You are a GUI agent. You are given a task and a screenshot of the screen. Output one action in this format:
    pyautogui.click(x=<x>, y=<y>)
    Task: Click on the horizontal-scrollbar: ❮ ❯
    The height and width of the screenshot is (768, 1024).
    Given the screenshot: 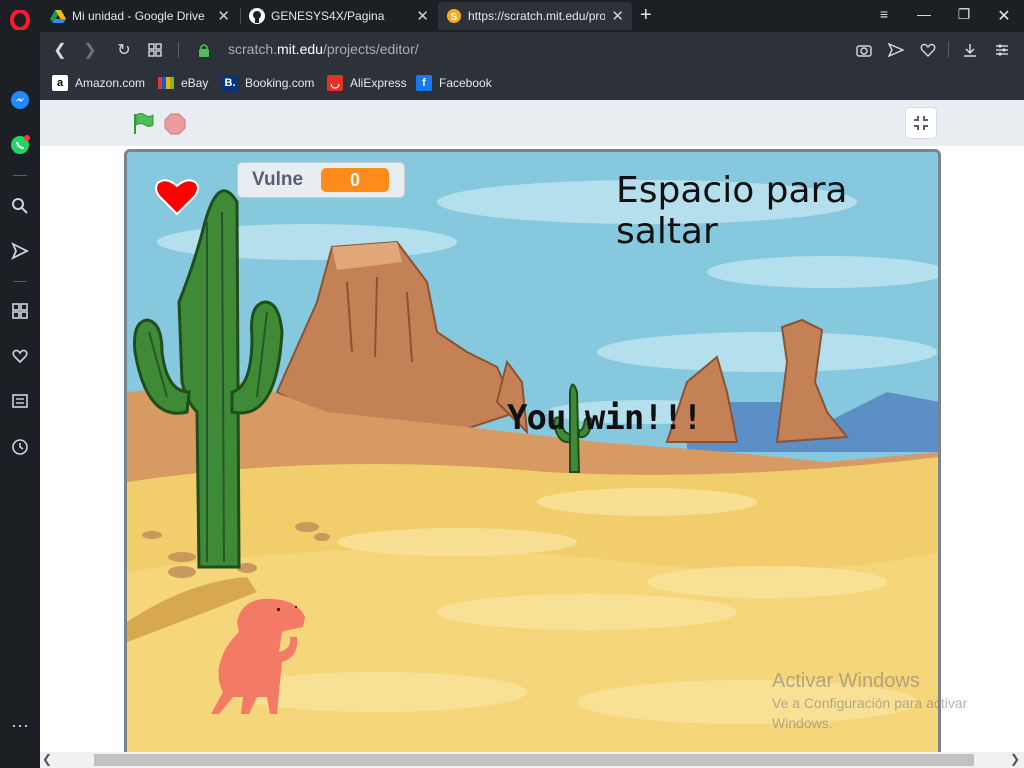 What is the action you would take?
    pyautogui.click(x=532, y=760)
    